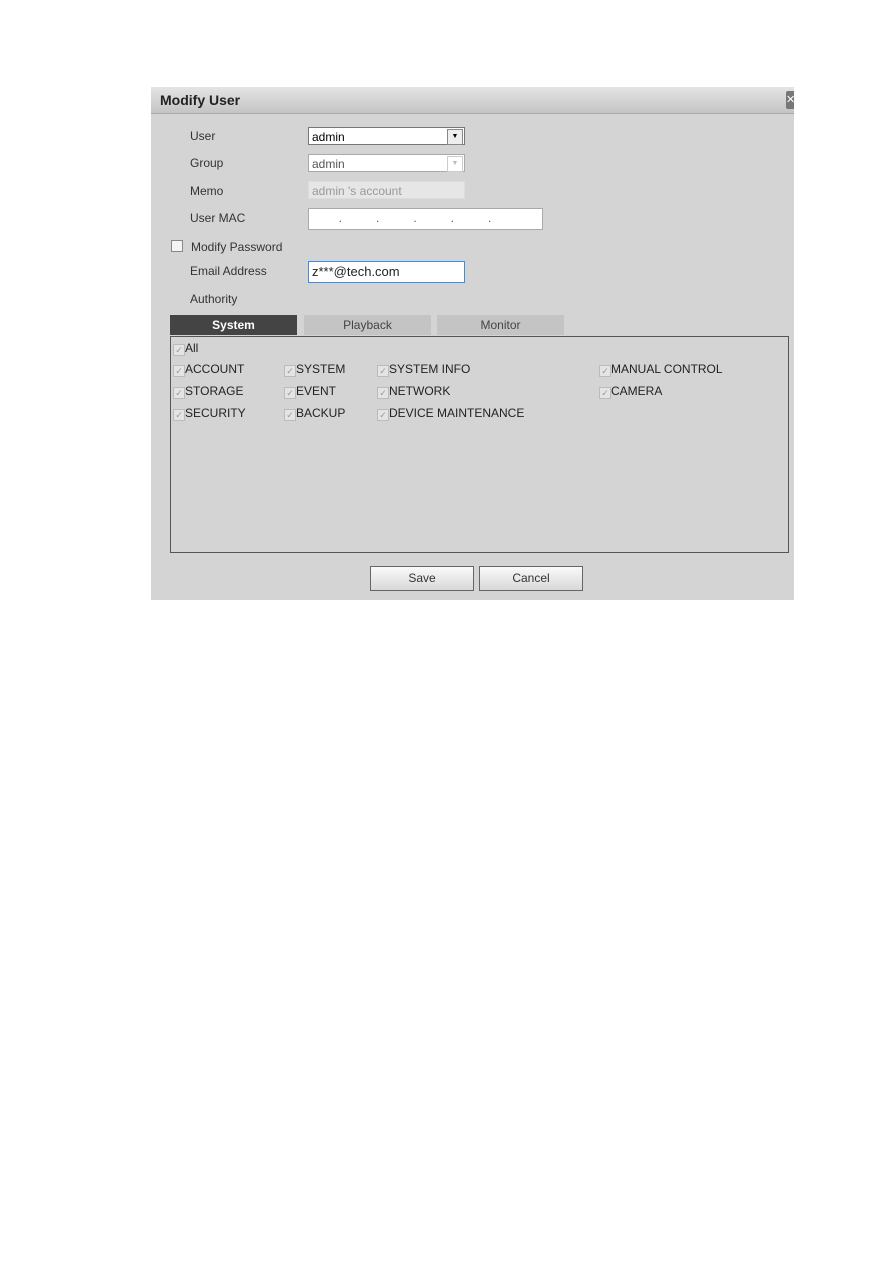 This screenshot has height=1263, width=893. Describe the element at coordinates (790, 100) in the screenshot. I see `close-icon: ✕` at that location.